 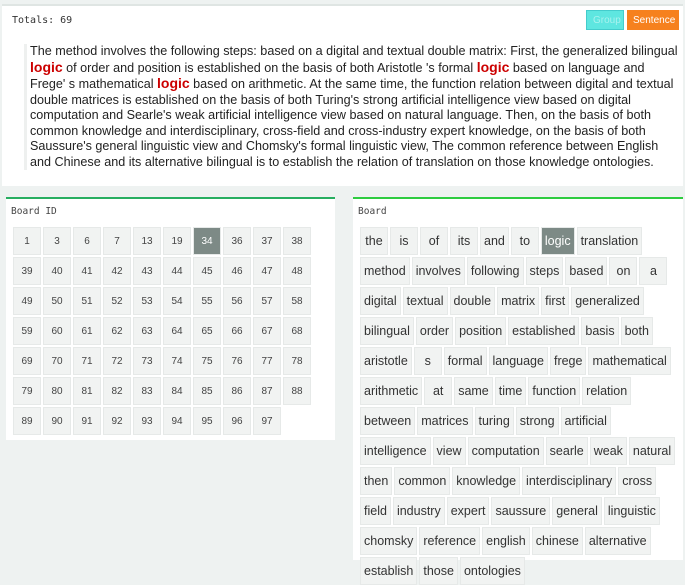 I want to click on word-chip: searle, so click(x=566, y=451).